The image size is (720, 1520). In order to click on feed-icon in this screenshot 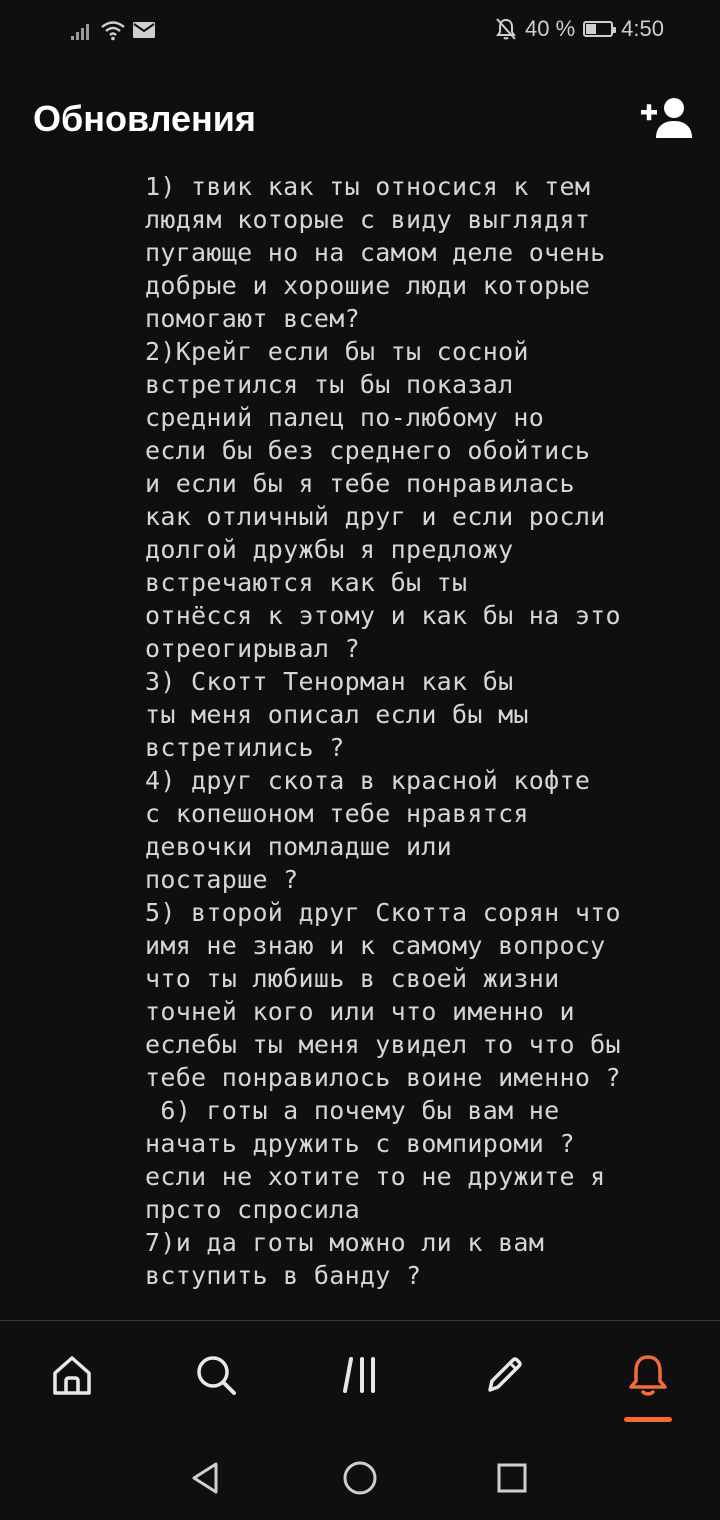, I will do `click(359, 1375)`.